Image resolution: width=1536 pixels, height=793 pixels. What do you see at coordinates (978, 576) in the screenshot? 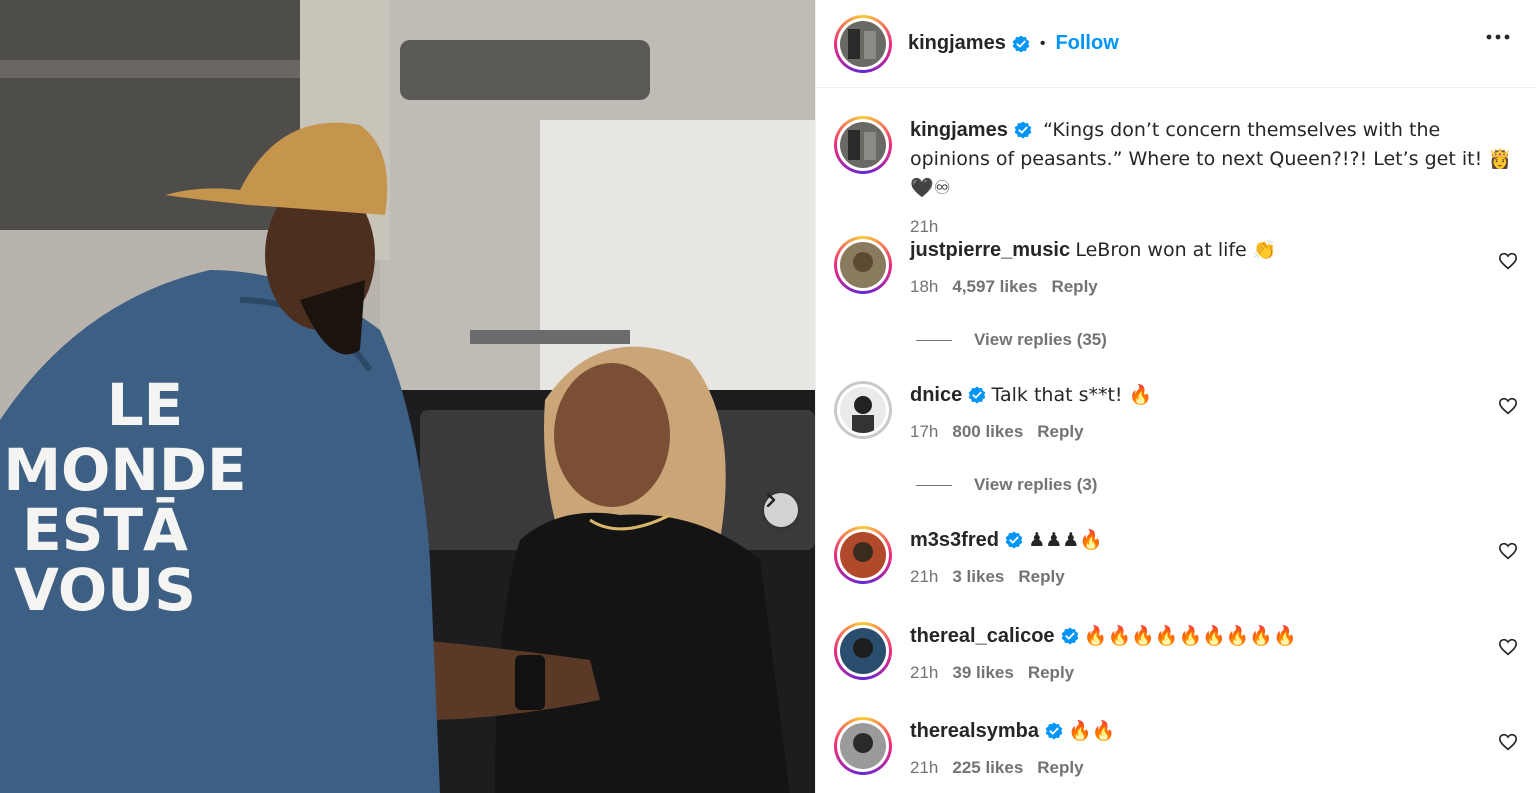
I see `comment-likes: 3 likes` at bounding box center [978, 576].